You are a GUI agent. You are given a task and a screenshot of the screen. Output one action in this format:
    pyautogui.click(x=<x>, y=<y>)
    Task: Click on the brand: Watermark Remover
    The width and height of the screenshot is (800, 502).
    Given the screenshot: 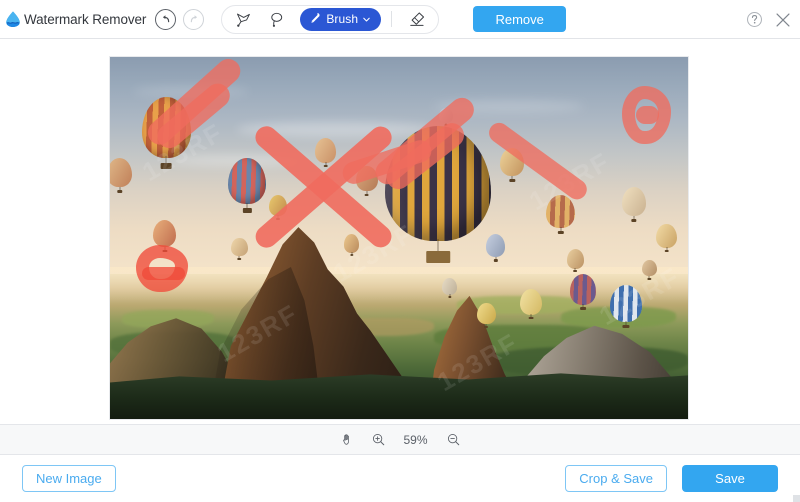 What is the action you would take?
    pyautogui.click(x=73, y=19)
    